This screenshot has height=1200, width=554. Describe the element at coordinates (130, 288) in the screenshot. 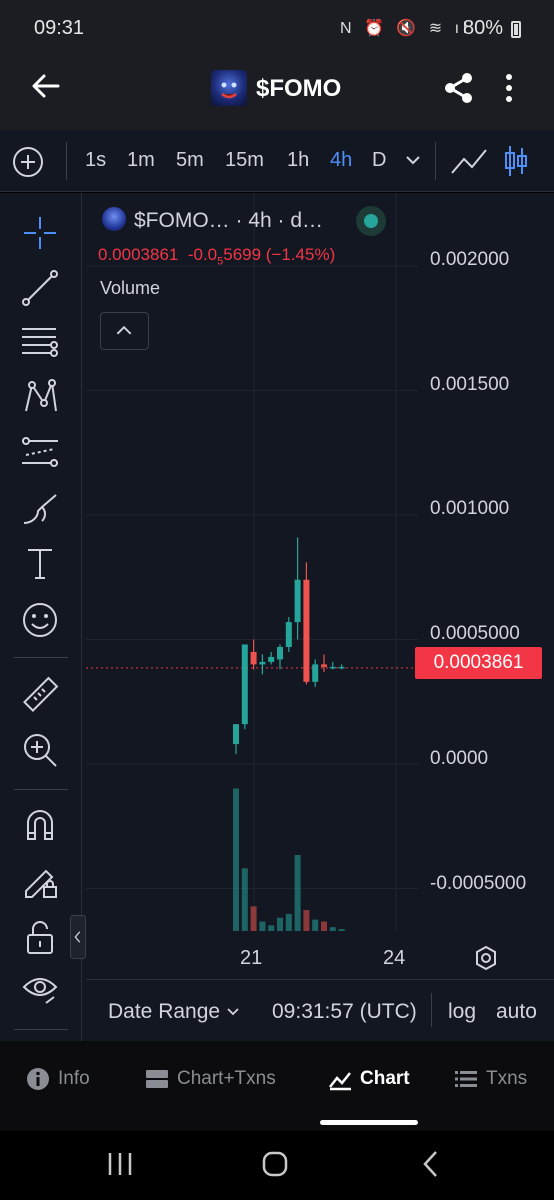

I see `volume-label: Volume` at that location.